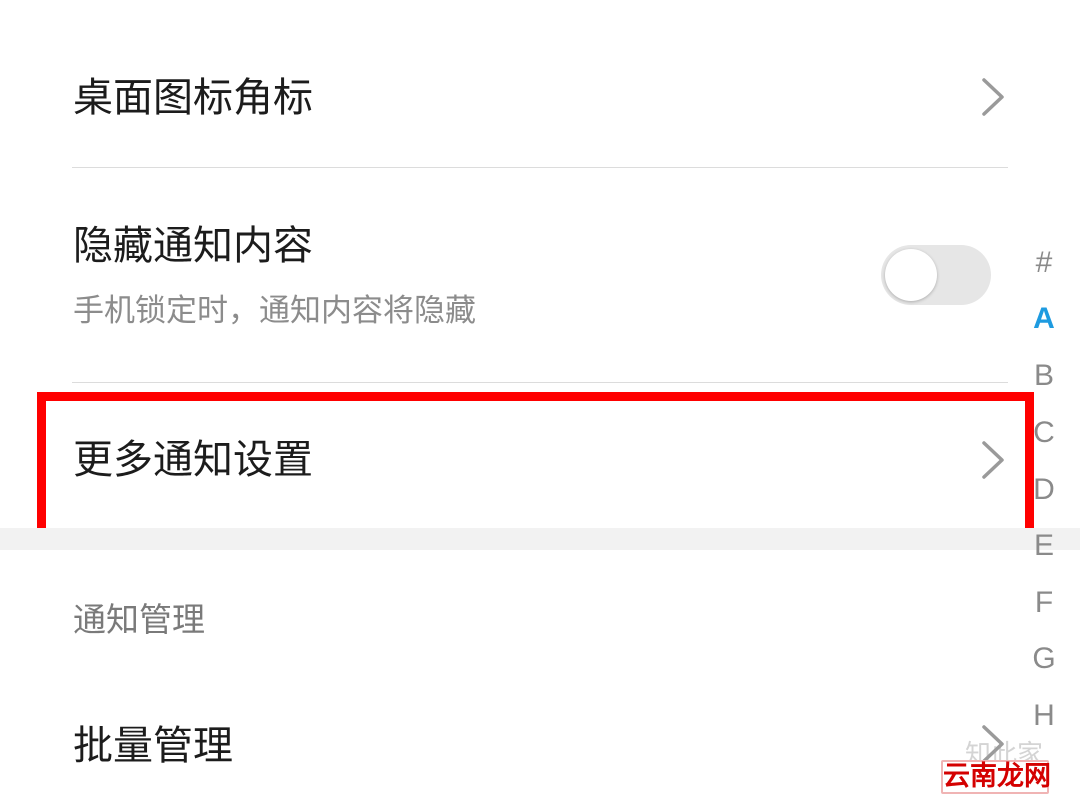 This screenshot has width=1080, height=805. I want to click on index-letter-hash: #, so click(1044, 263).